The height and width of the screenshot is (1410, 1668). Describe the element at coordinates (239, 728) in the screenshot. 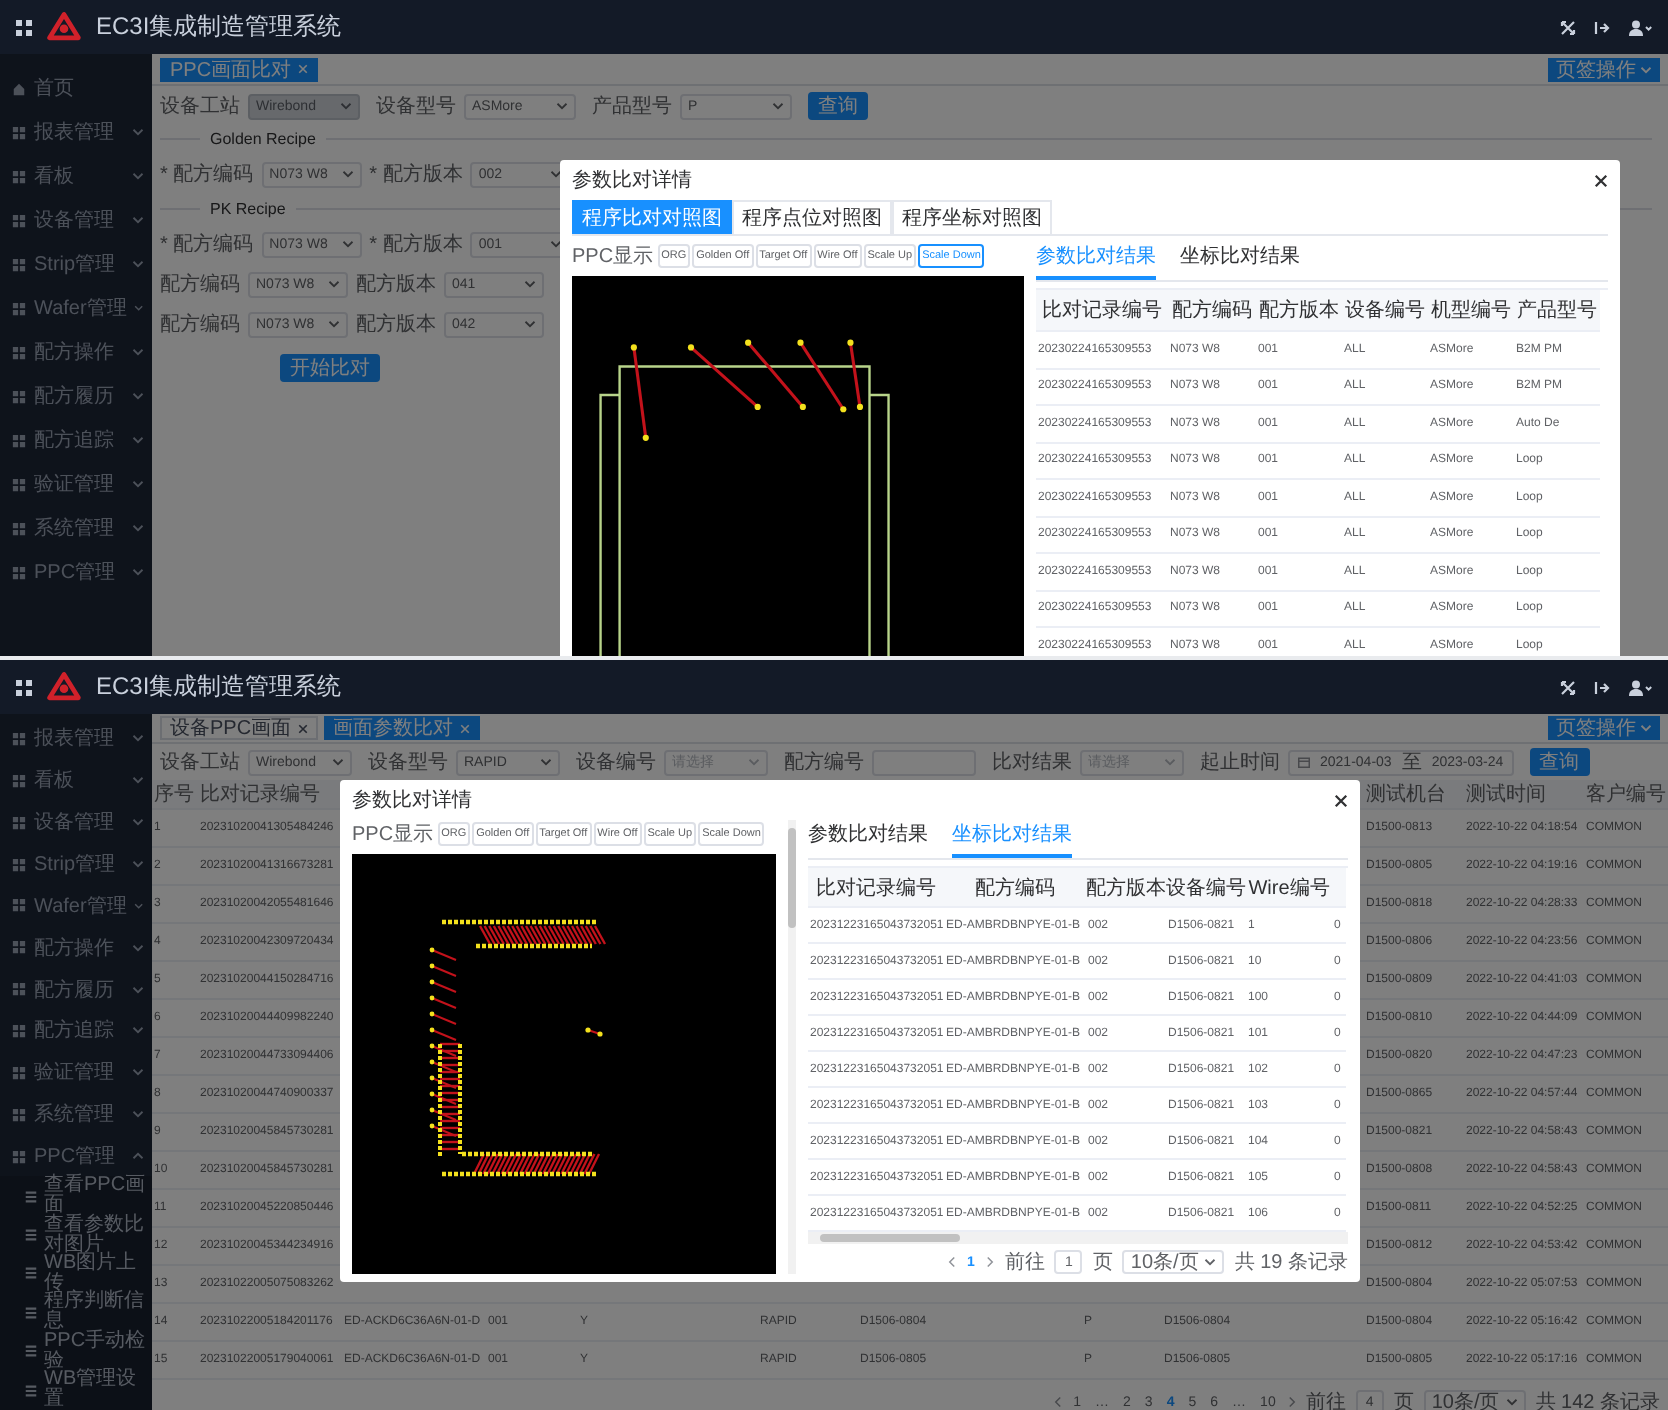

I see `page-tab: 设备PPC画面` at that location.